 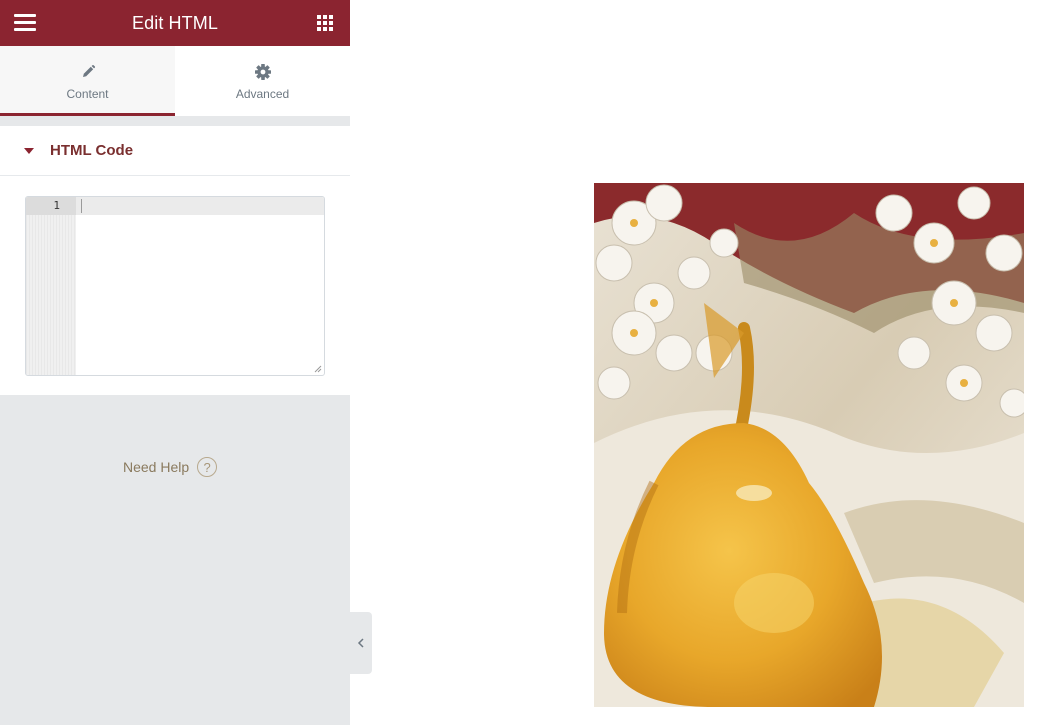 I want to click on collapse-panel-button, so click(x=361, y=643).